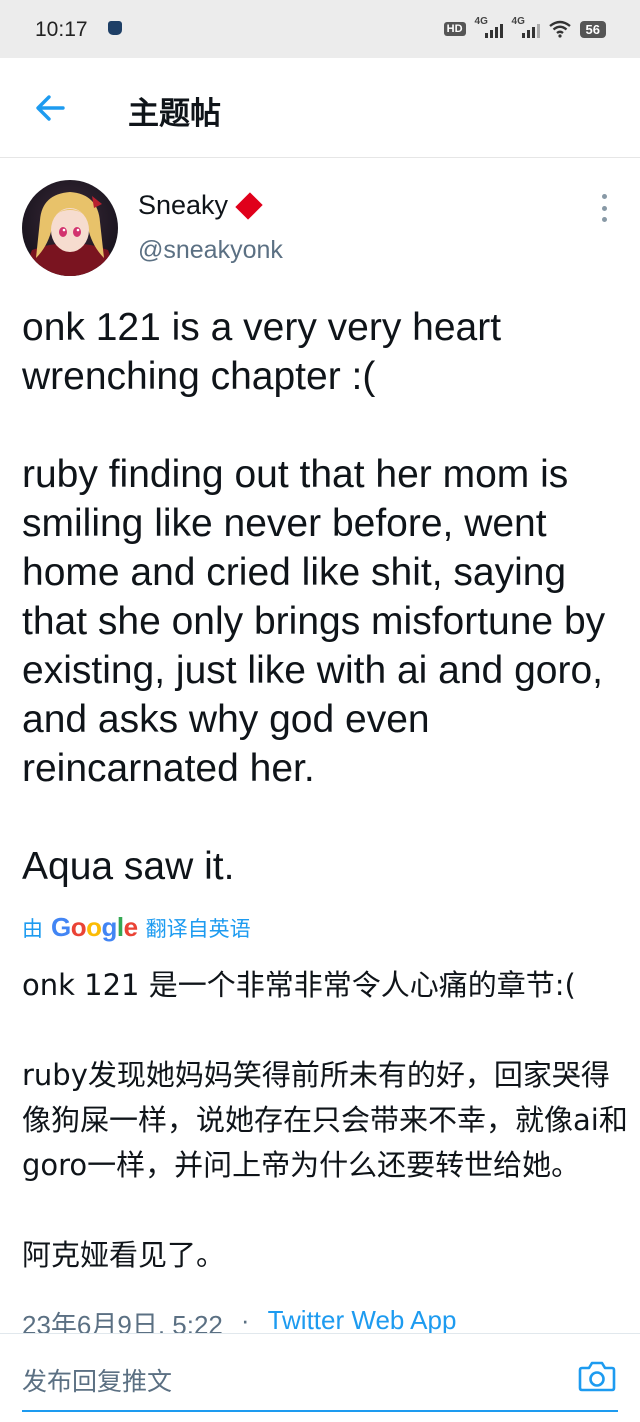  I want to click on author-handle: @sneakyonk, so click(210, 250).